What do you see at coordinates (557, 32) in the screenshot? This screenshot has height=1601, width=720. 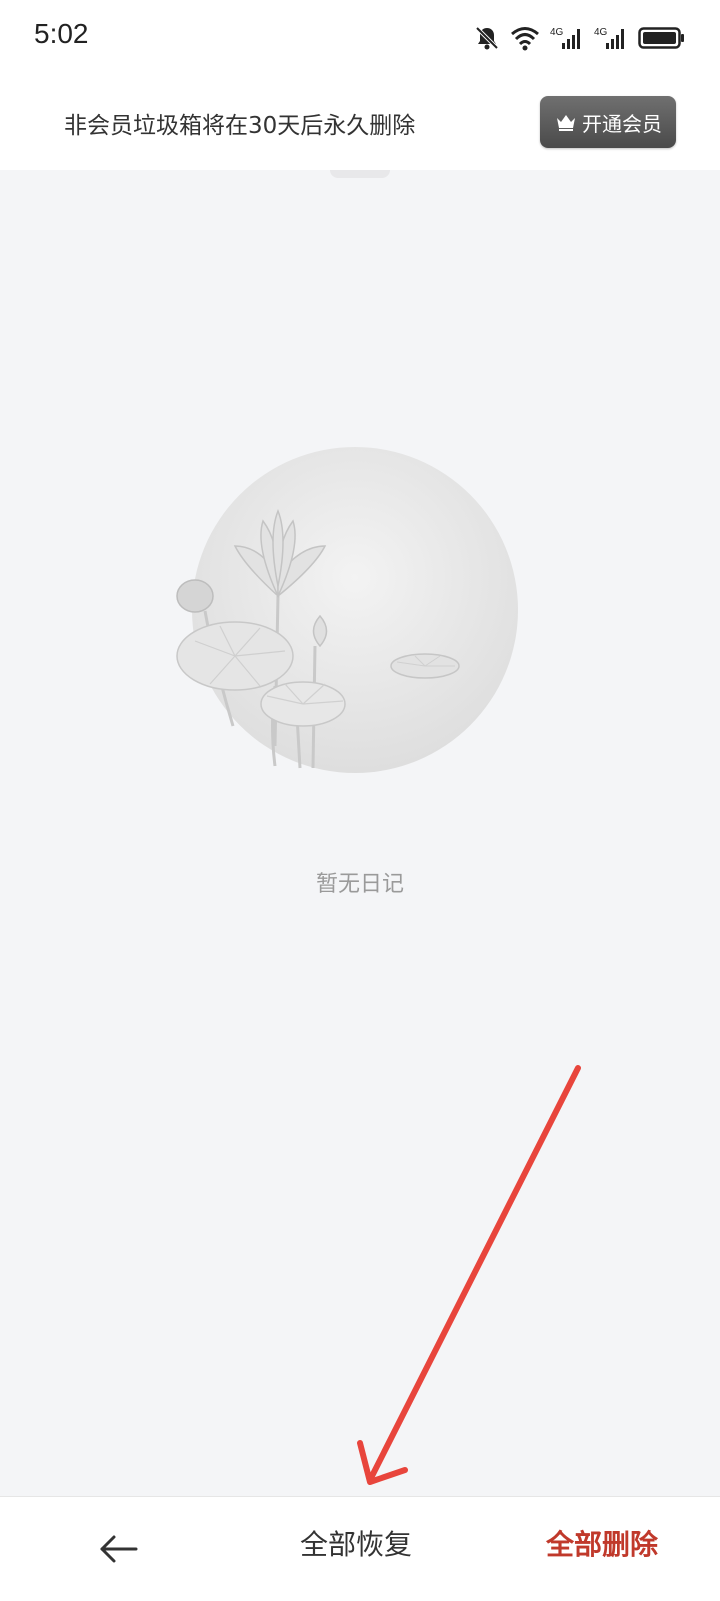 I see `network-label-1: 4G` at bounding box center [557, 32].